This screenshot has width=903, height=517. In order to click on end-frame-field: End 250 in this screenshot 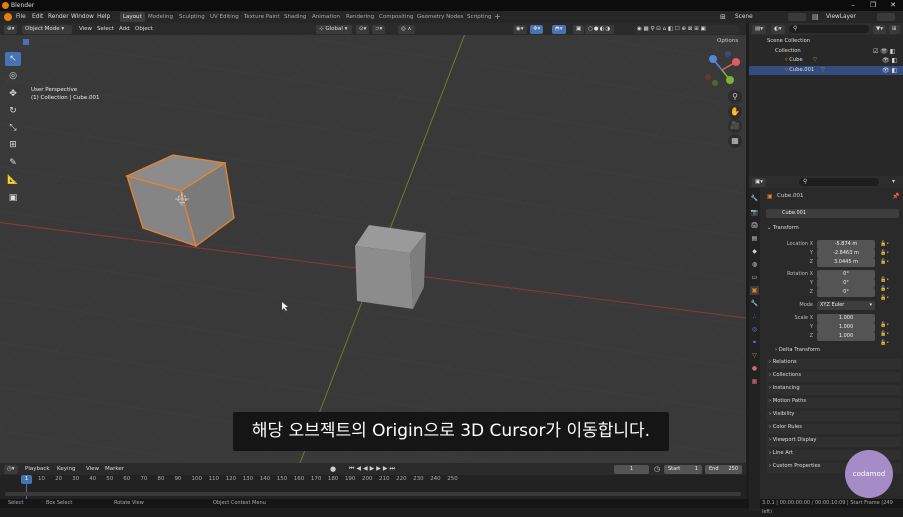, I will do `click(723, 469)`.